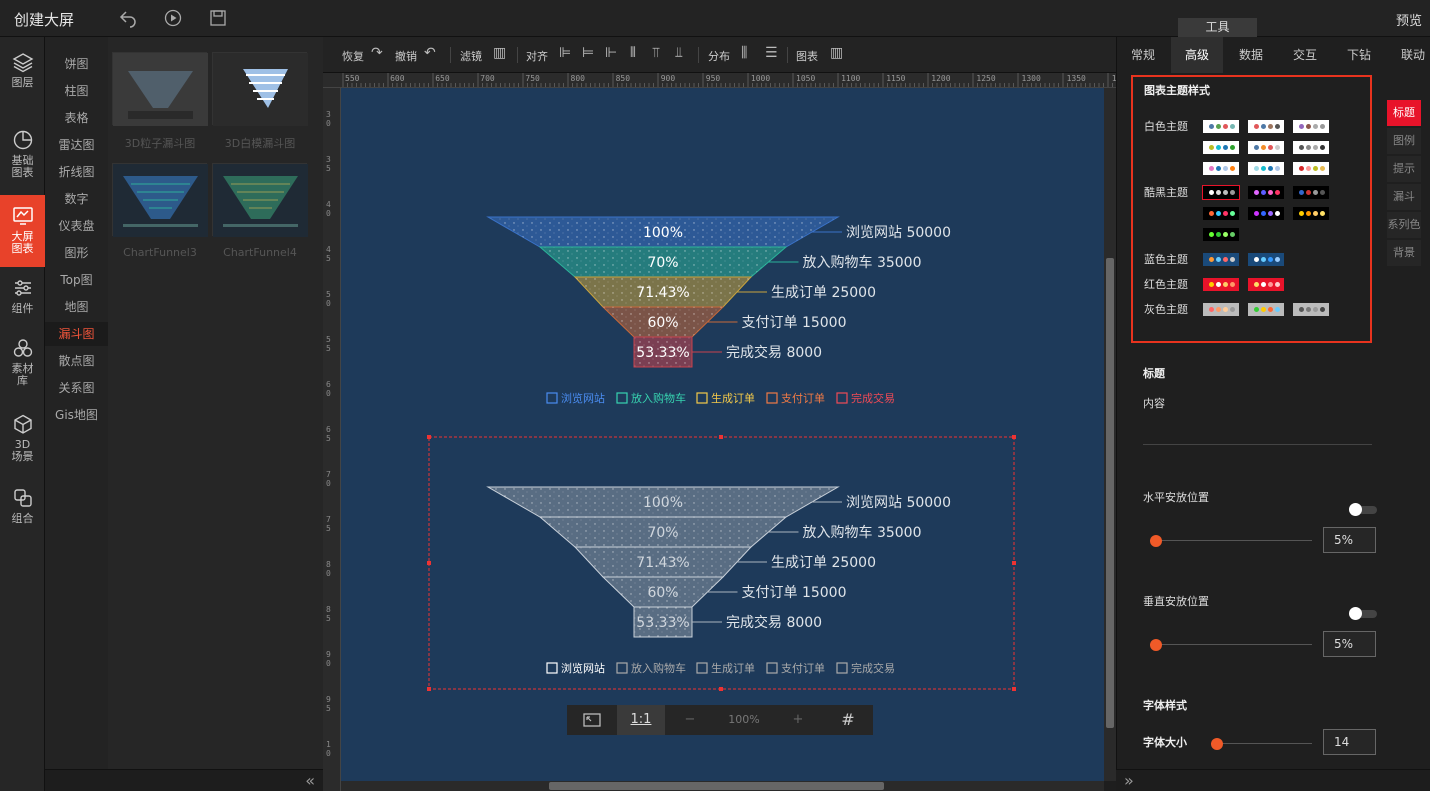 The image size is (1430, 791). I want to click on panel-tab: 数据, so click(1251, 55).